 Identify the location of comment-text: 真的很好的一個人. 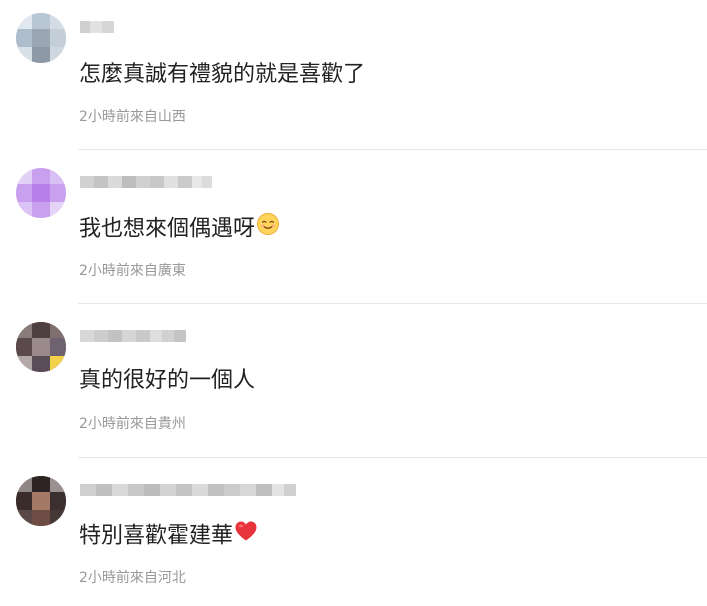
(167, 381).